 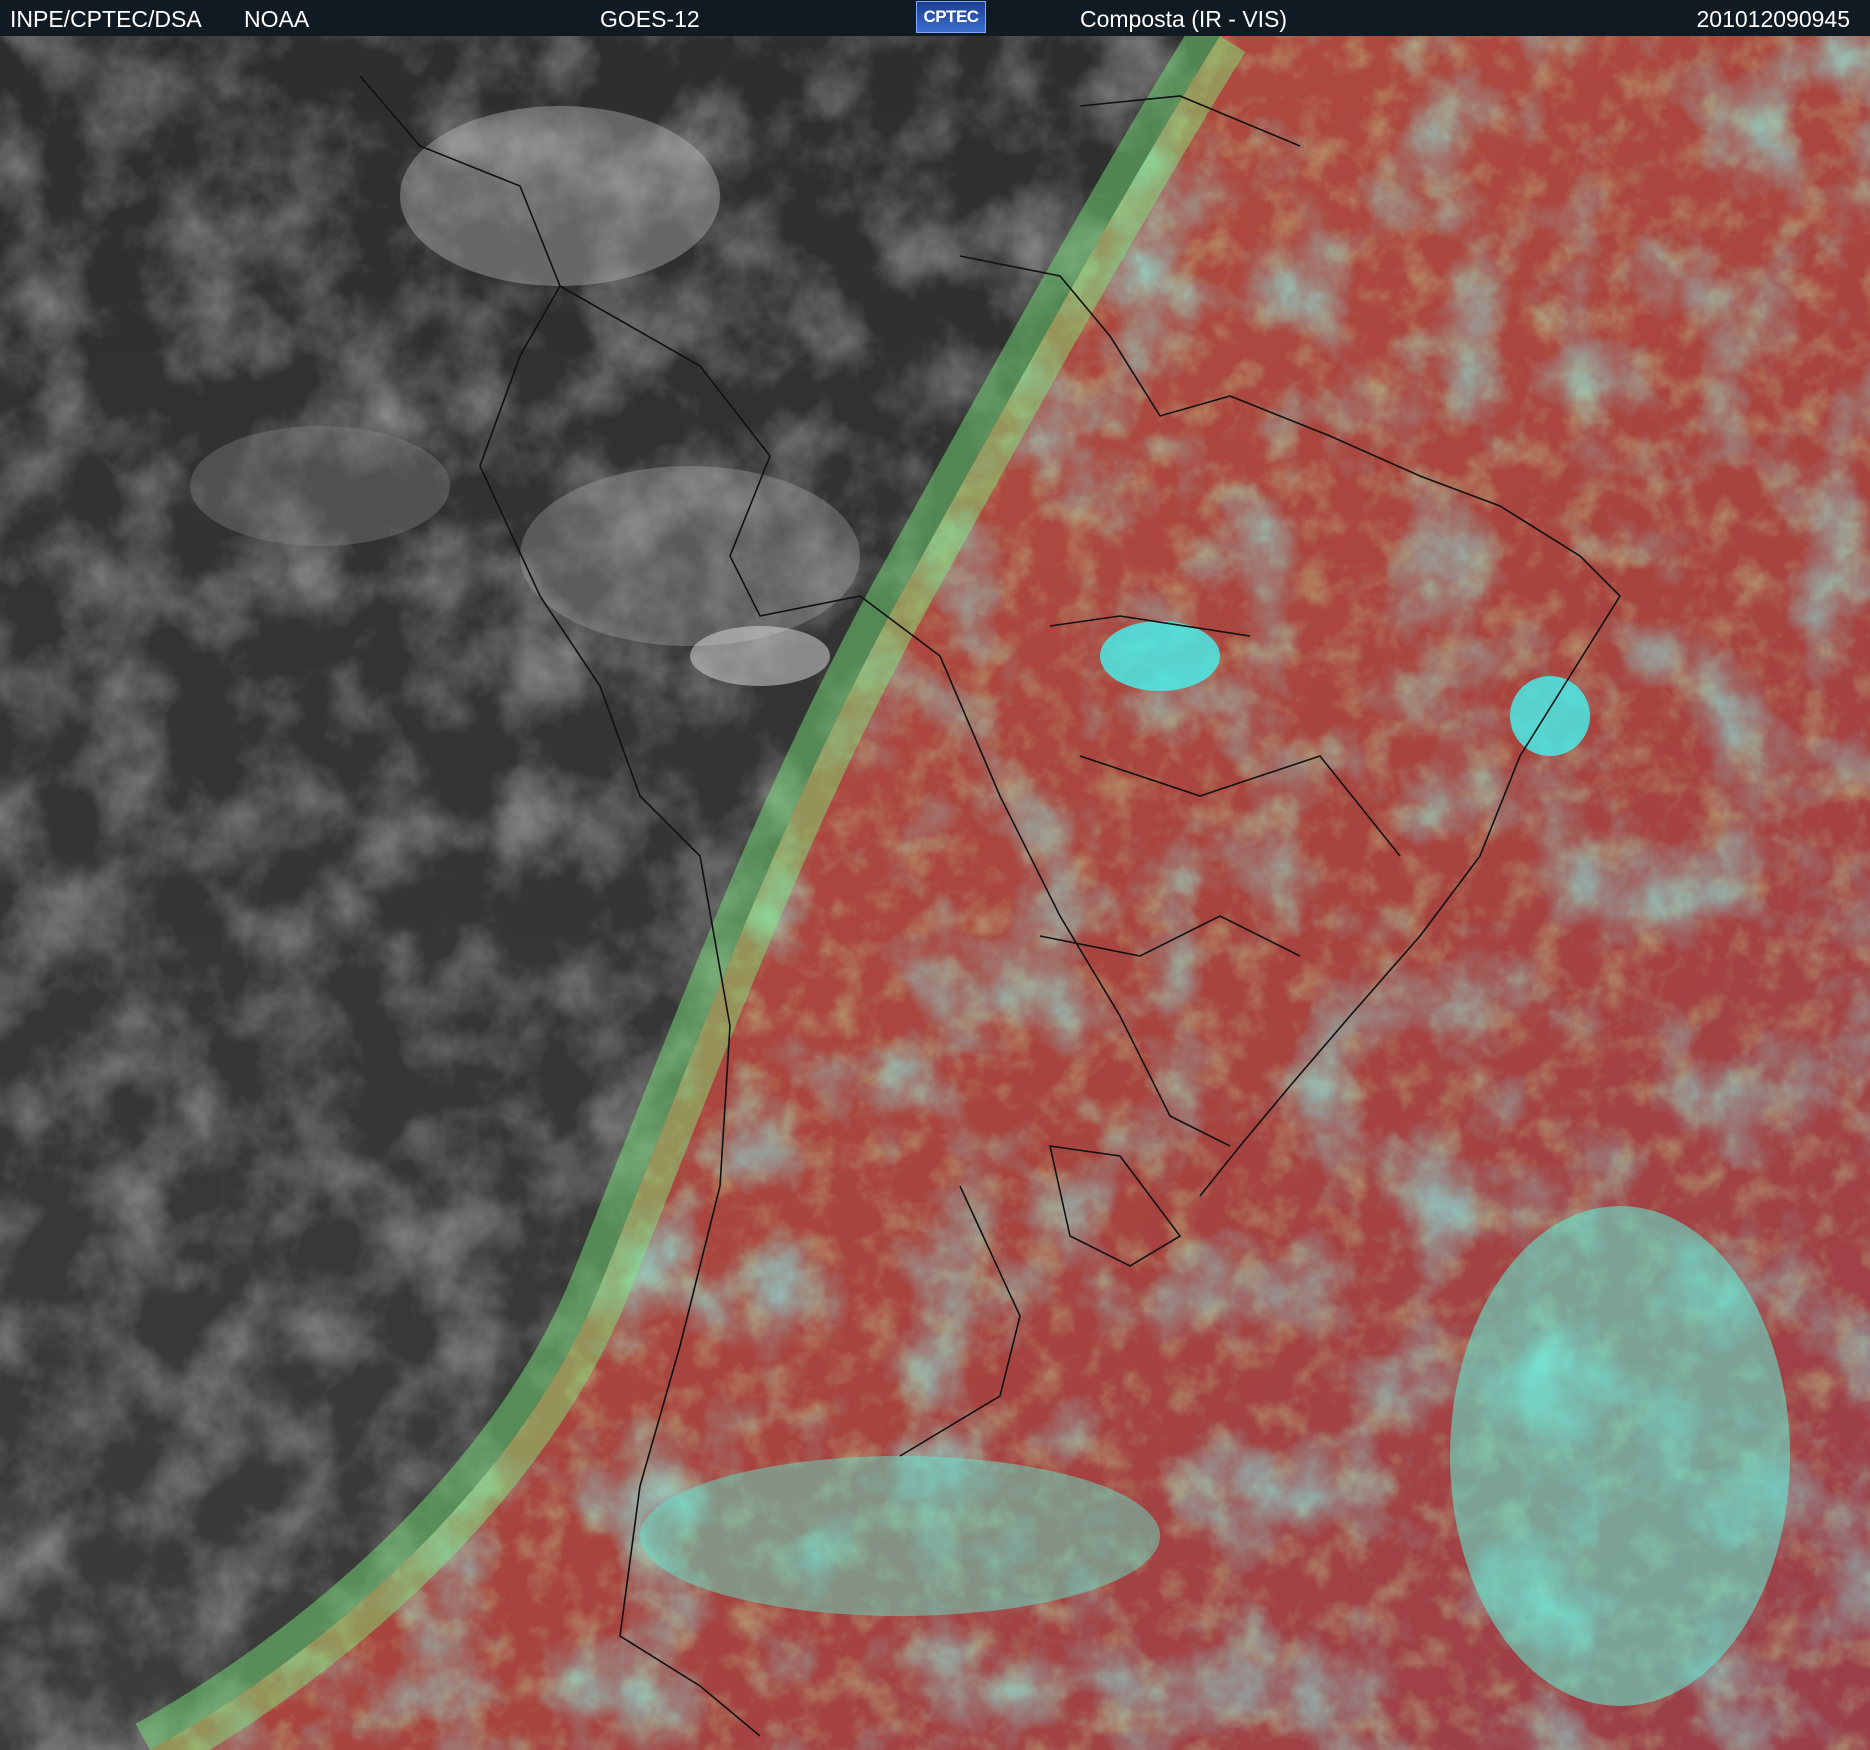 What do you see at coordinates (951, 17) in the screenshot?
I see `cptec-logo-icon: CPTEC` at bounding box center [951, 17].